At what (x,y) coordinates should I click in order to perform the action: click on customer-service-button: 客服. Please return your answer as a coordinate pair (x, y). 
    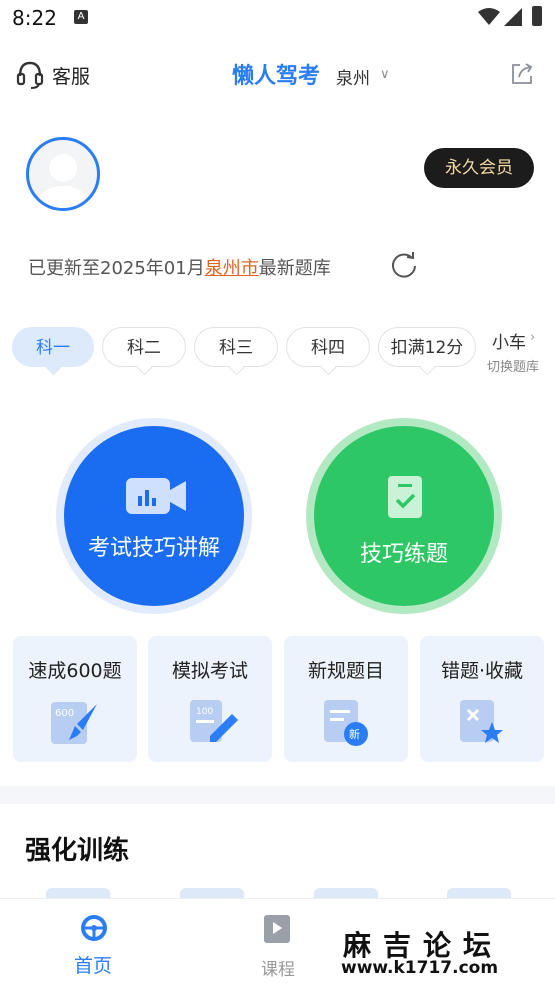
    Looking at the image, I should click on (53, 75).